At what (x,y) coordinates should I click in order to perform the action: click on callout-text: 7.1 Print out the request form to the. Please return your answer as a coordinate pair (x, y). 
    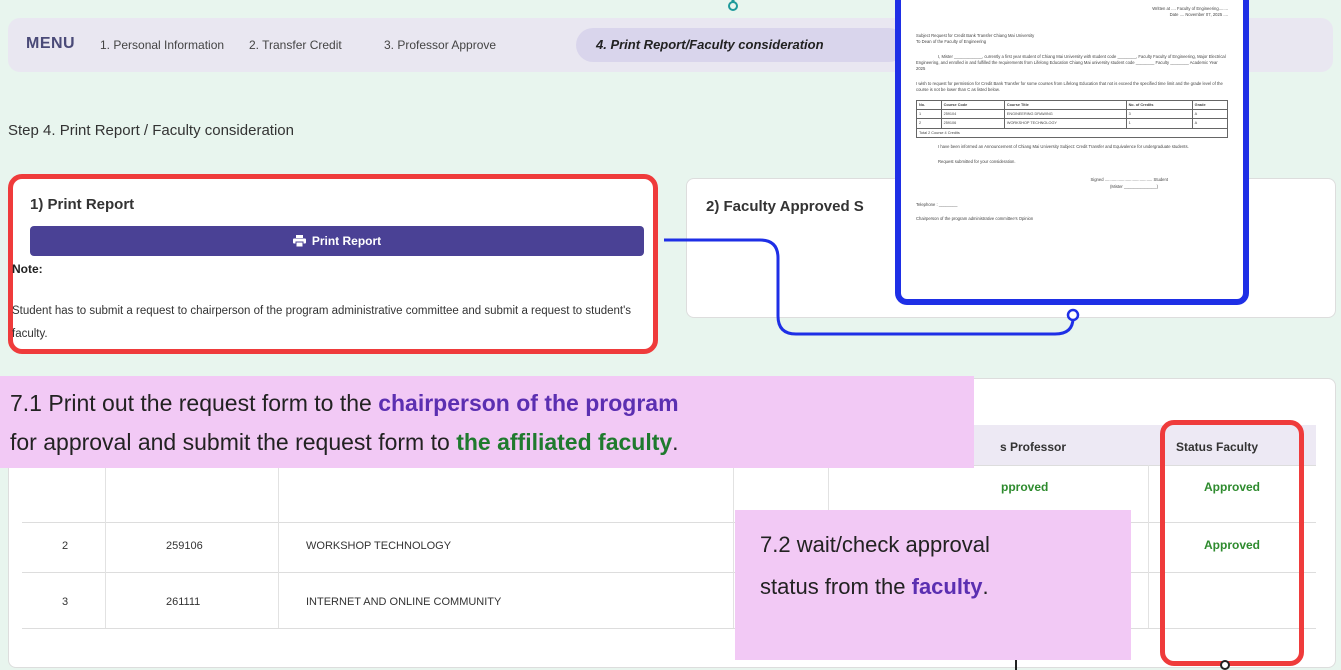
    Looking at the image, I should click on (194, 403).